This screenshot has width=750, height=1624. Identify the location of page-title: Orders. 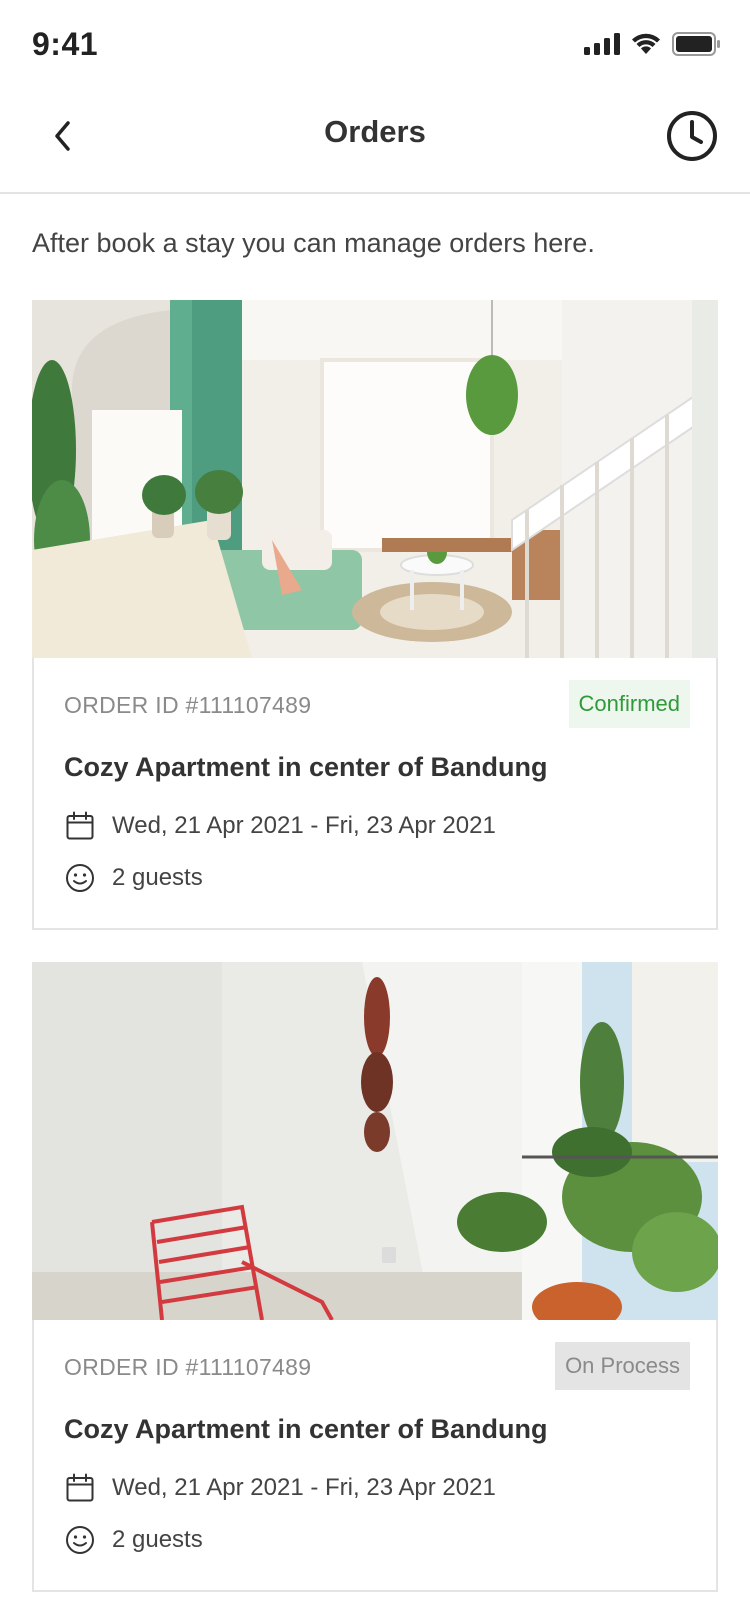
(375, 131).